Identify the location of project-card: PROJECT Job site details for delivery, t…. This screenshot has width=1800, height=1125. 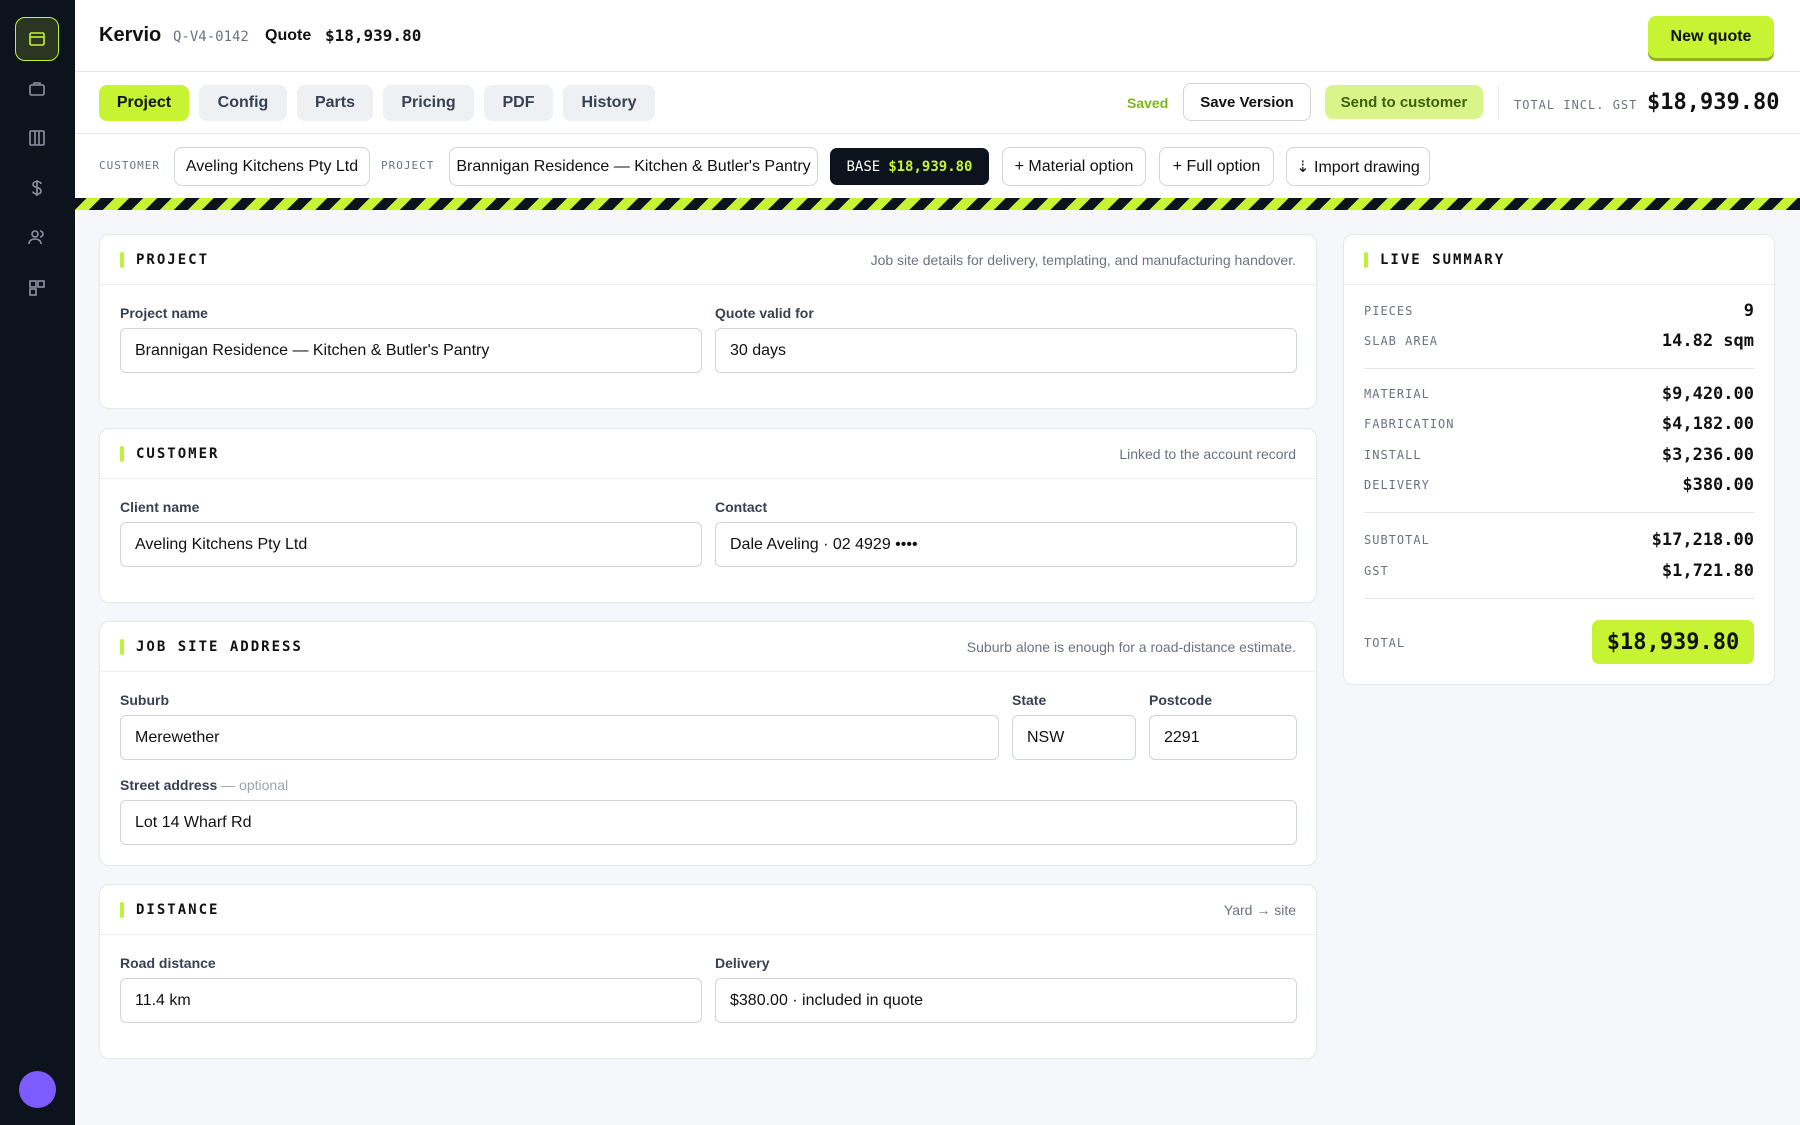
(708, 321).